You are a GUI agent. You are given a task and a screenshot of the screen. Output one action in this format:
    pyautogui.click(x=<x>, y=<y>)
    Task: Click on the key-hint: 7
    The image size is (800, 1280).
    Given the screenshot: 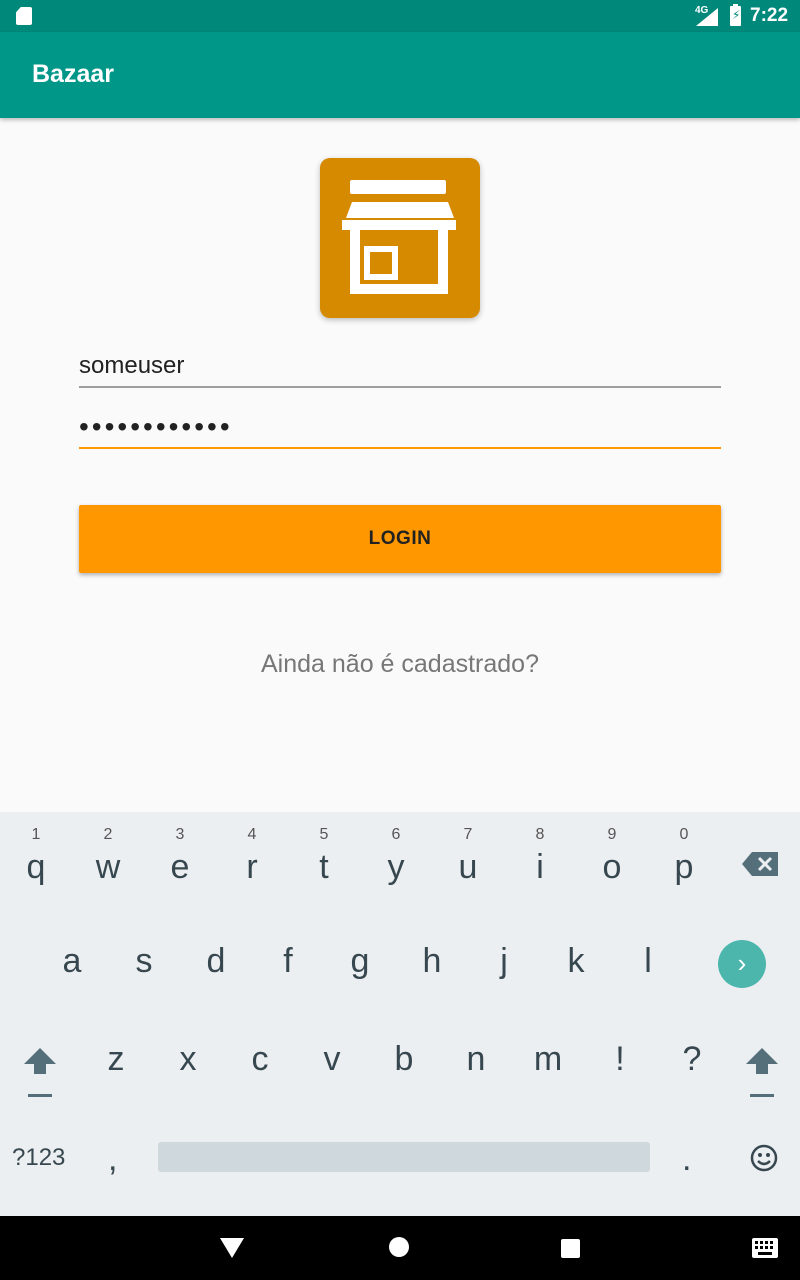 What is the action you would take?
    pyautogui.click(x=468, y=834)
    